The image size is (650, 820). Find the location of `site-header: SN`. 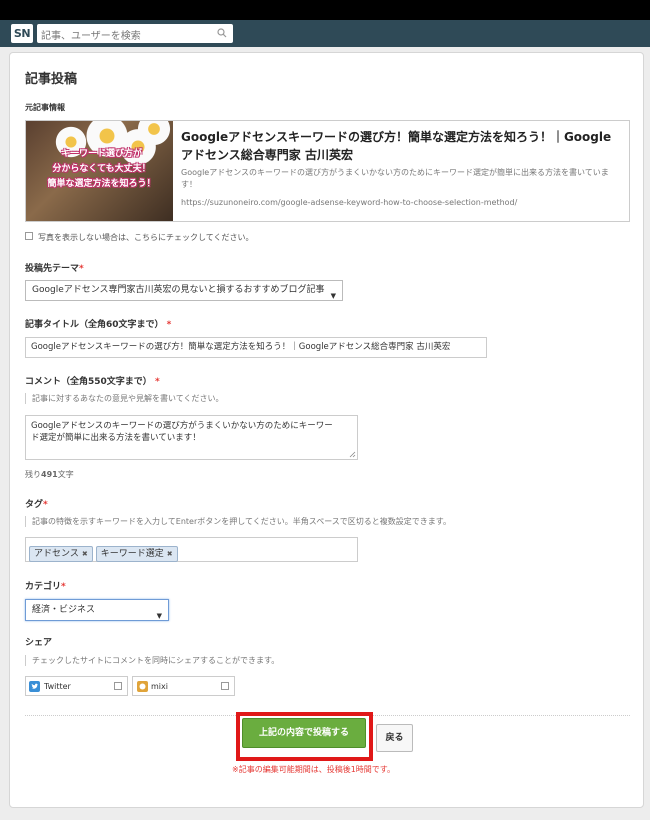

site-header: SN is located at coordinates (325, 33).